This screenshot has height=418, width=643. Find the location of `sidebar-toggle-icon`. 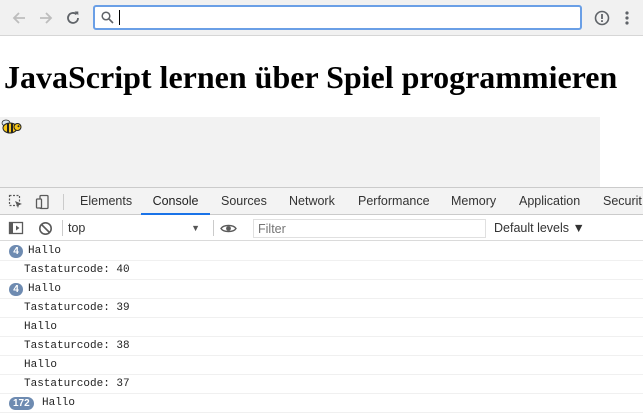

sidebar-toggle-icon is located at coordinates (16, 228).